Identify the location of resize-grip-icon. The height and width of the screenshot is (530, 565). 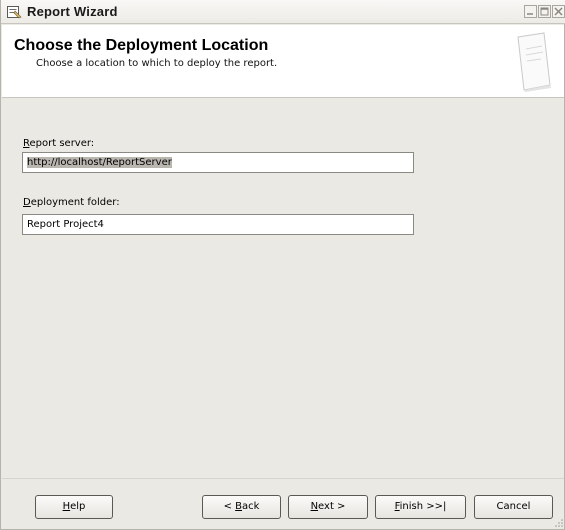
(558, 522).